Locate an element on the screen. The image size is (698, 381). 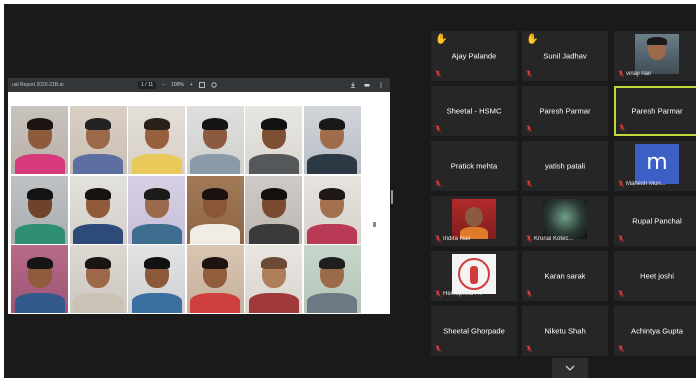
participant-name: Achintya Gupta is located at coordinates (657, 331).